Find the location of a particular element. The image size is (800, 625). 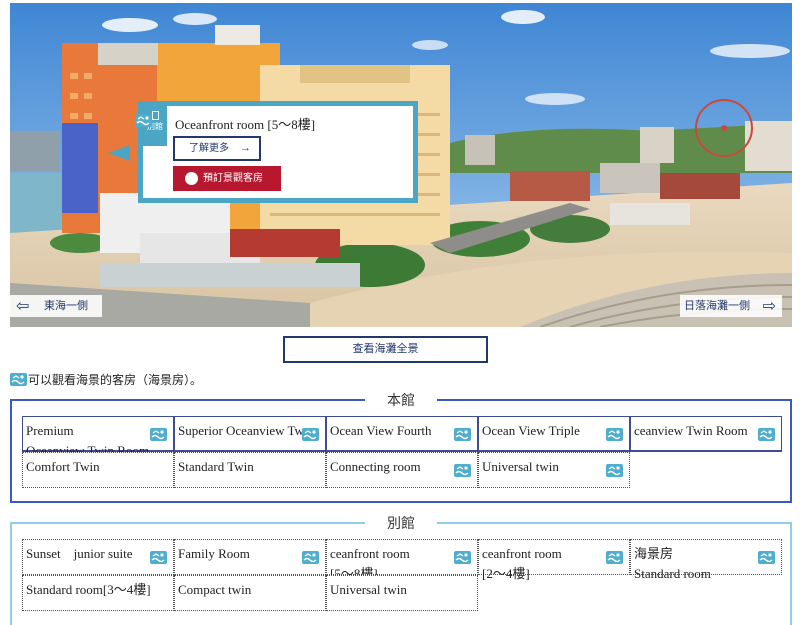

nav-east-side-button: ⇦ 東海一側 is located at coordinates (56, 306).